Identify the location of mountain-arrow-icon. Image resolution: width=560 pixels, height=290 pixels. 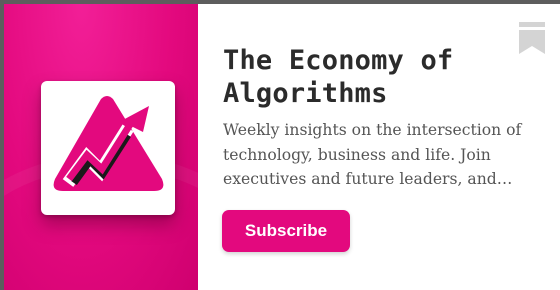
(108, 143).